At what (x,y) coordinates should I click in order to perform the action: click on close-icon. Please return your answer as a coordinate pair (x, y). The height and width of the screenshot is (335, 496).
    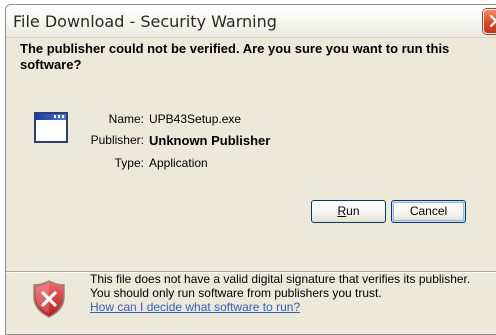
    Looking at the image, I should click on (493, 21).